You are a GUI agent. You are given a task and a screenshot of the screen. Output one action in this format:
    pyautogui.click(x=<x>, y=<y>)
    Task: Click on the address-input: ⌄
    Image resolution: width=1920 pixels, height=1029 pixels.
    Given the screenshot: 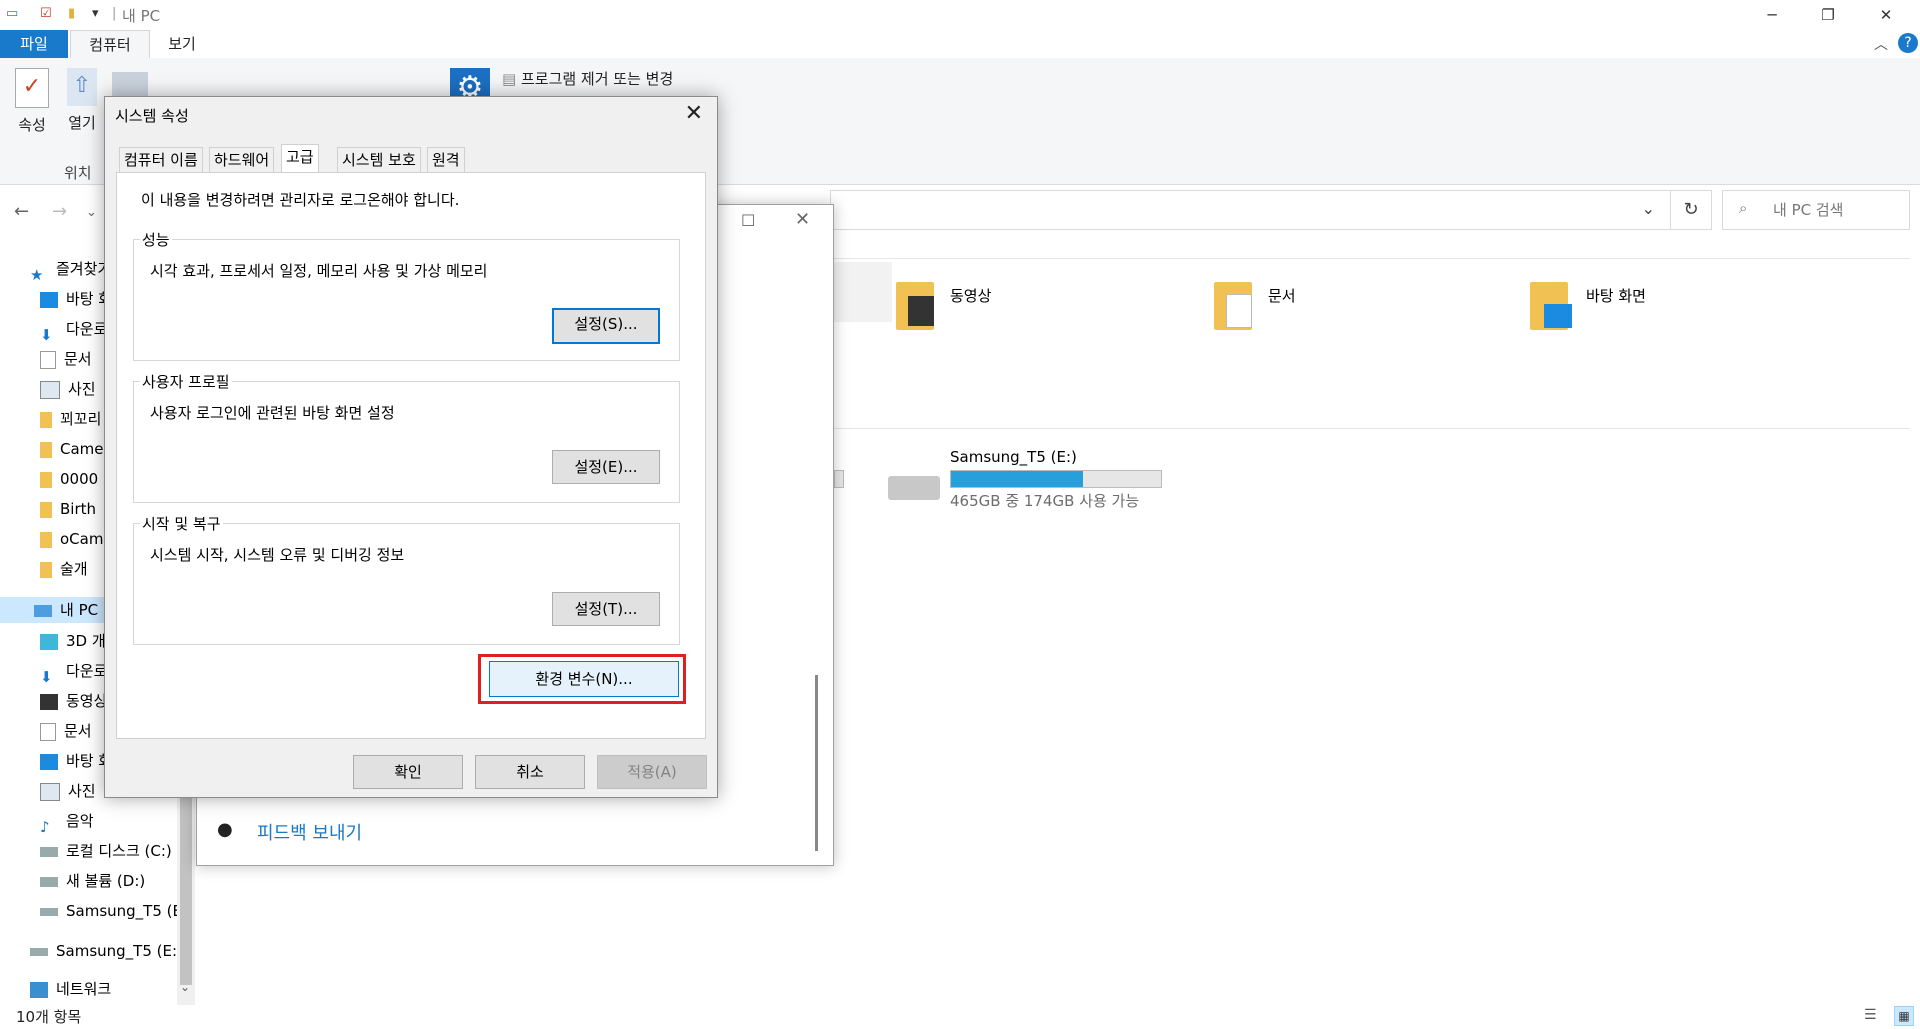 What is the action you would take?
    pyautogui.click(x=1250, y=210)
    